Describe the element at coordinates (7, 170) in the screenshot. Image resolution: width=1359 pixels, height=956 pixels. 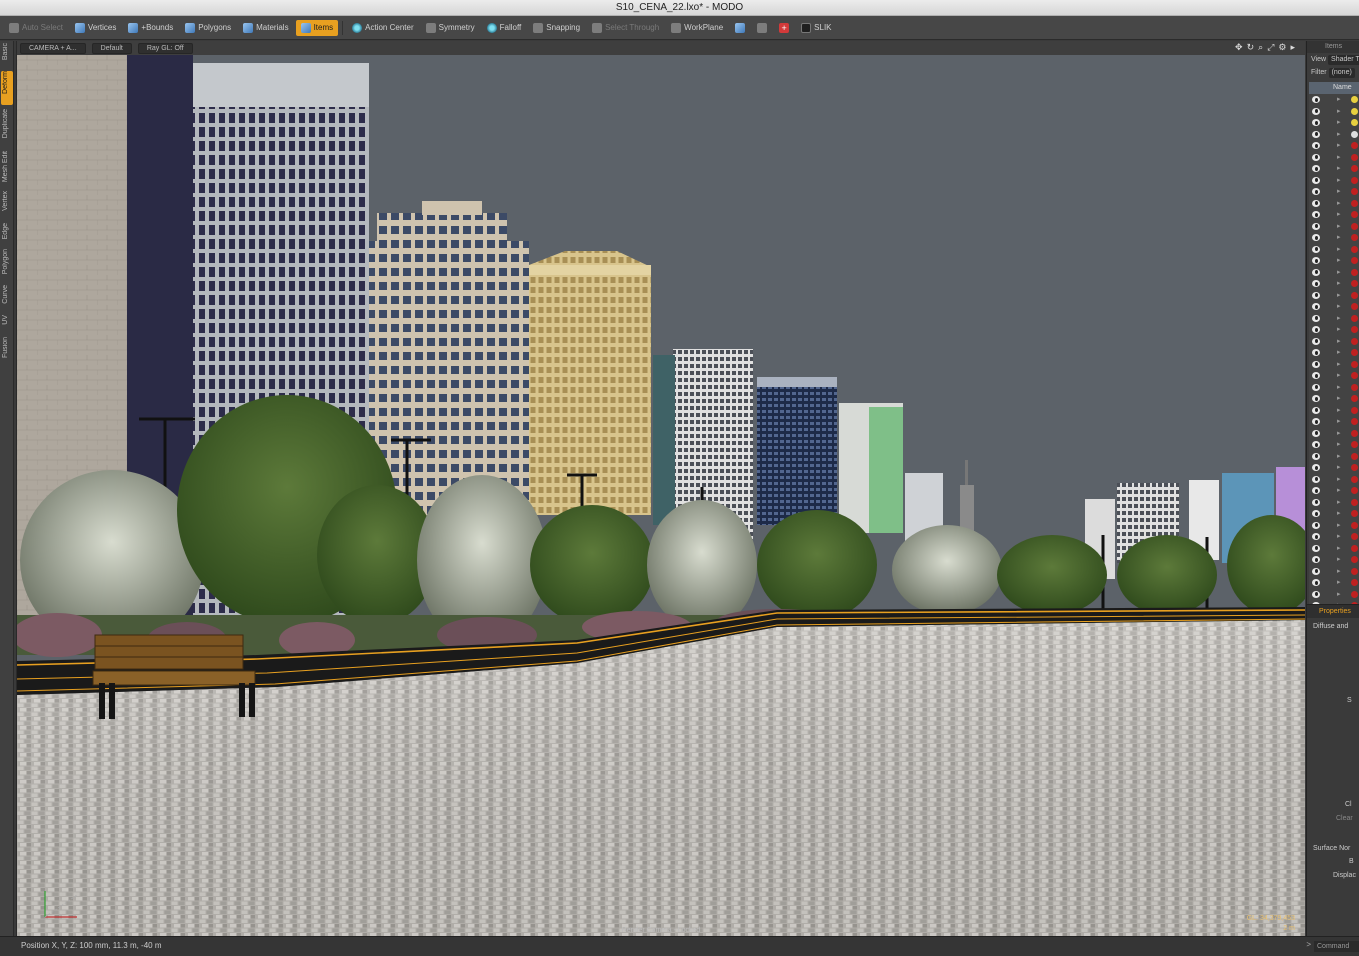
I see `tab-mesh-edit: Mesh Edit` at that location.